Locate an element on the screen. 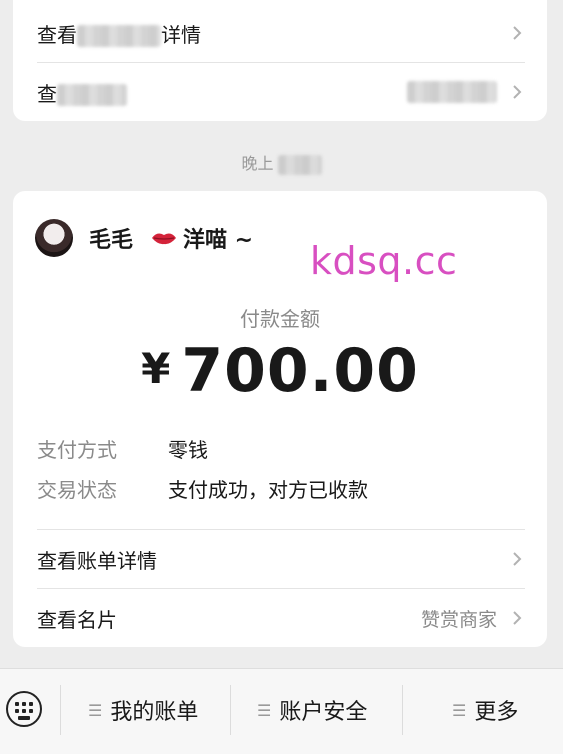  business-card-row: 查看名片 赞赏商家 is located at coordinates (281, 618).